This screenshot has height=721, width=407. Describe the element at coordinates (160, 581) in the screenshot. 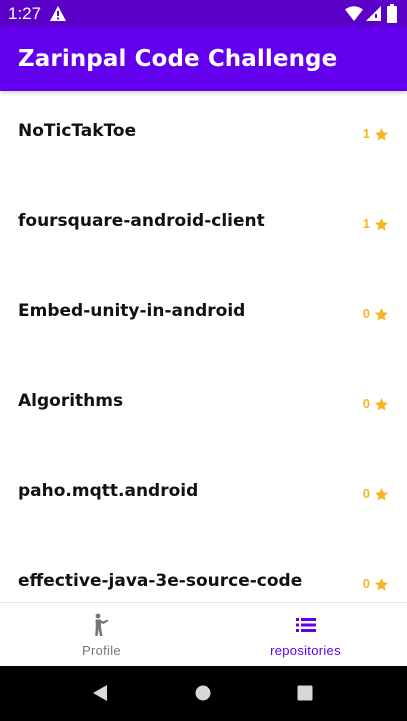

I see `repository-name: effective-java-3e-source-code` at that location.